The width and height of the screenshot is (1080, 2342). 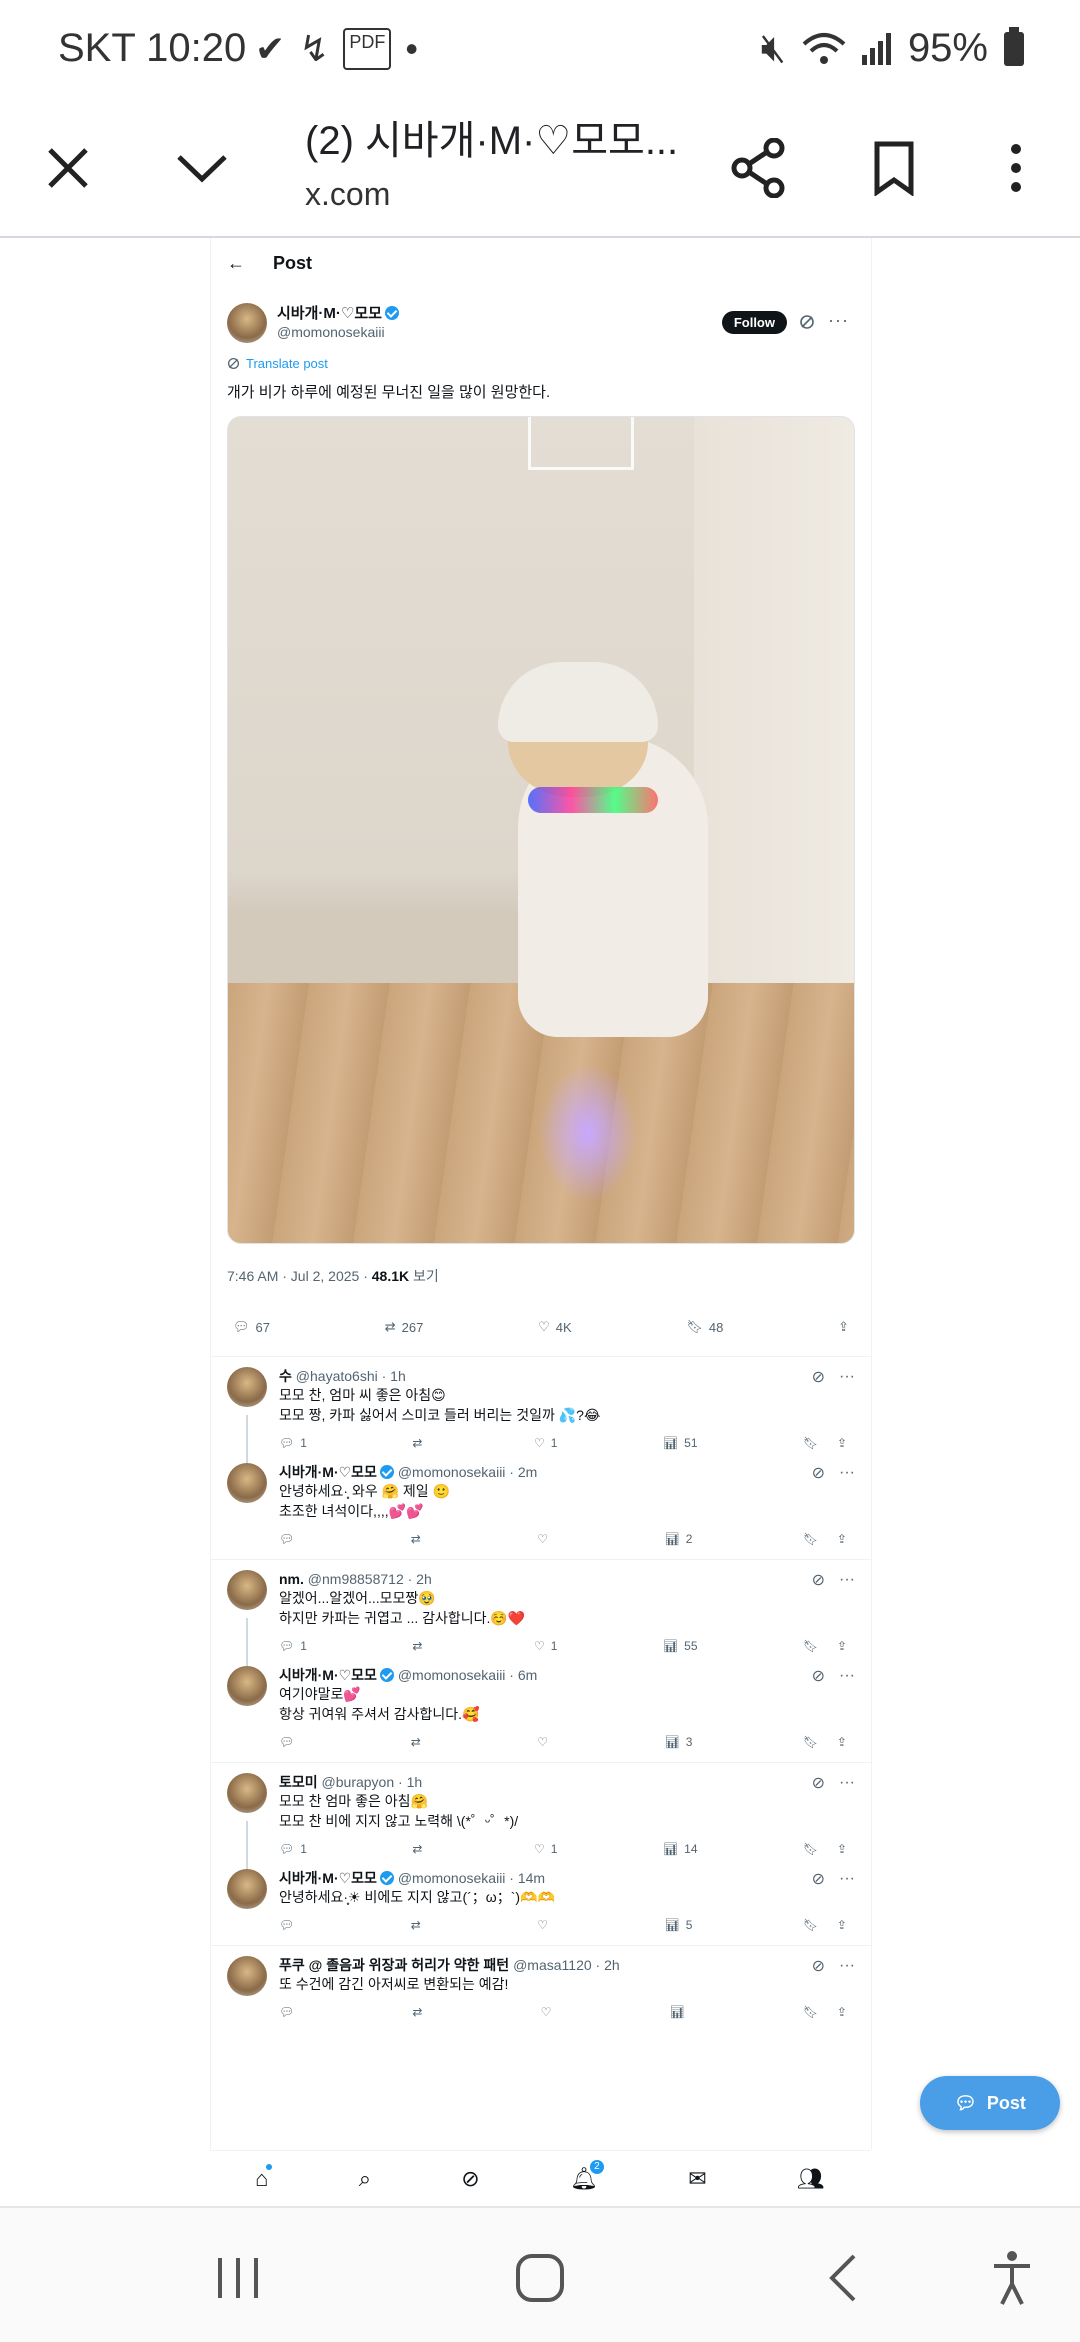 What do you see at coordinates (471, 1878) in the screenshot?
I see `reply-handle: @momonosekaiii · 14m` at bounding box center [471, 1878].